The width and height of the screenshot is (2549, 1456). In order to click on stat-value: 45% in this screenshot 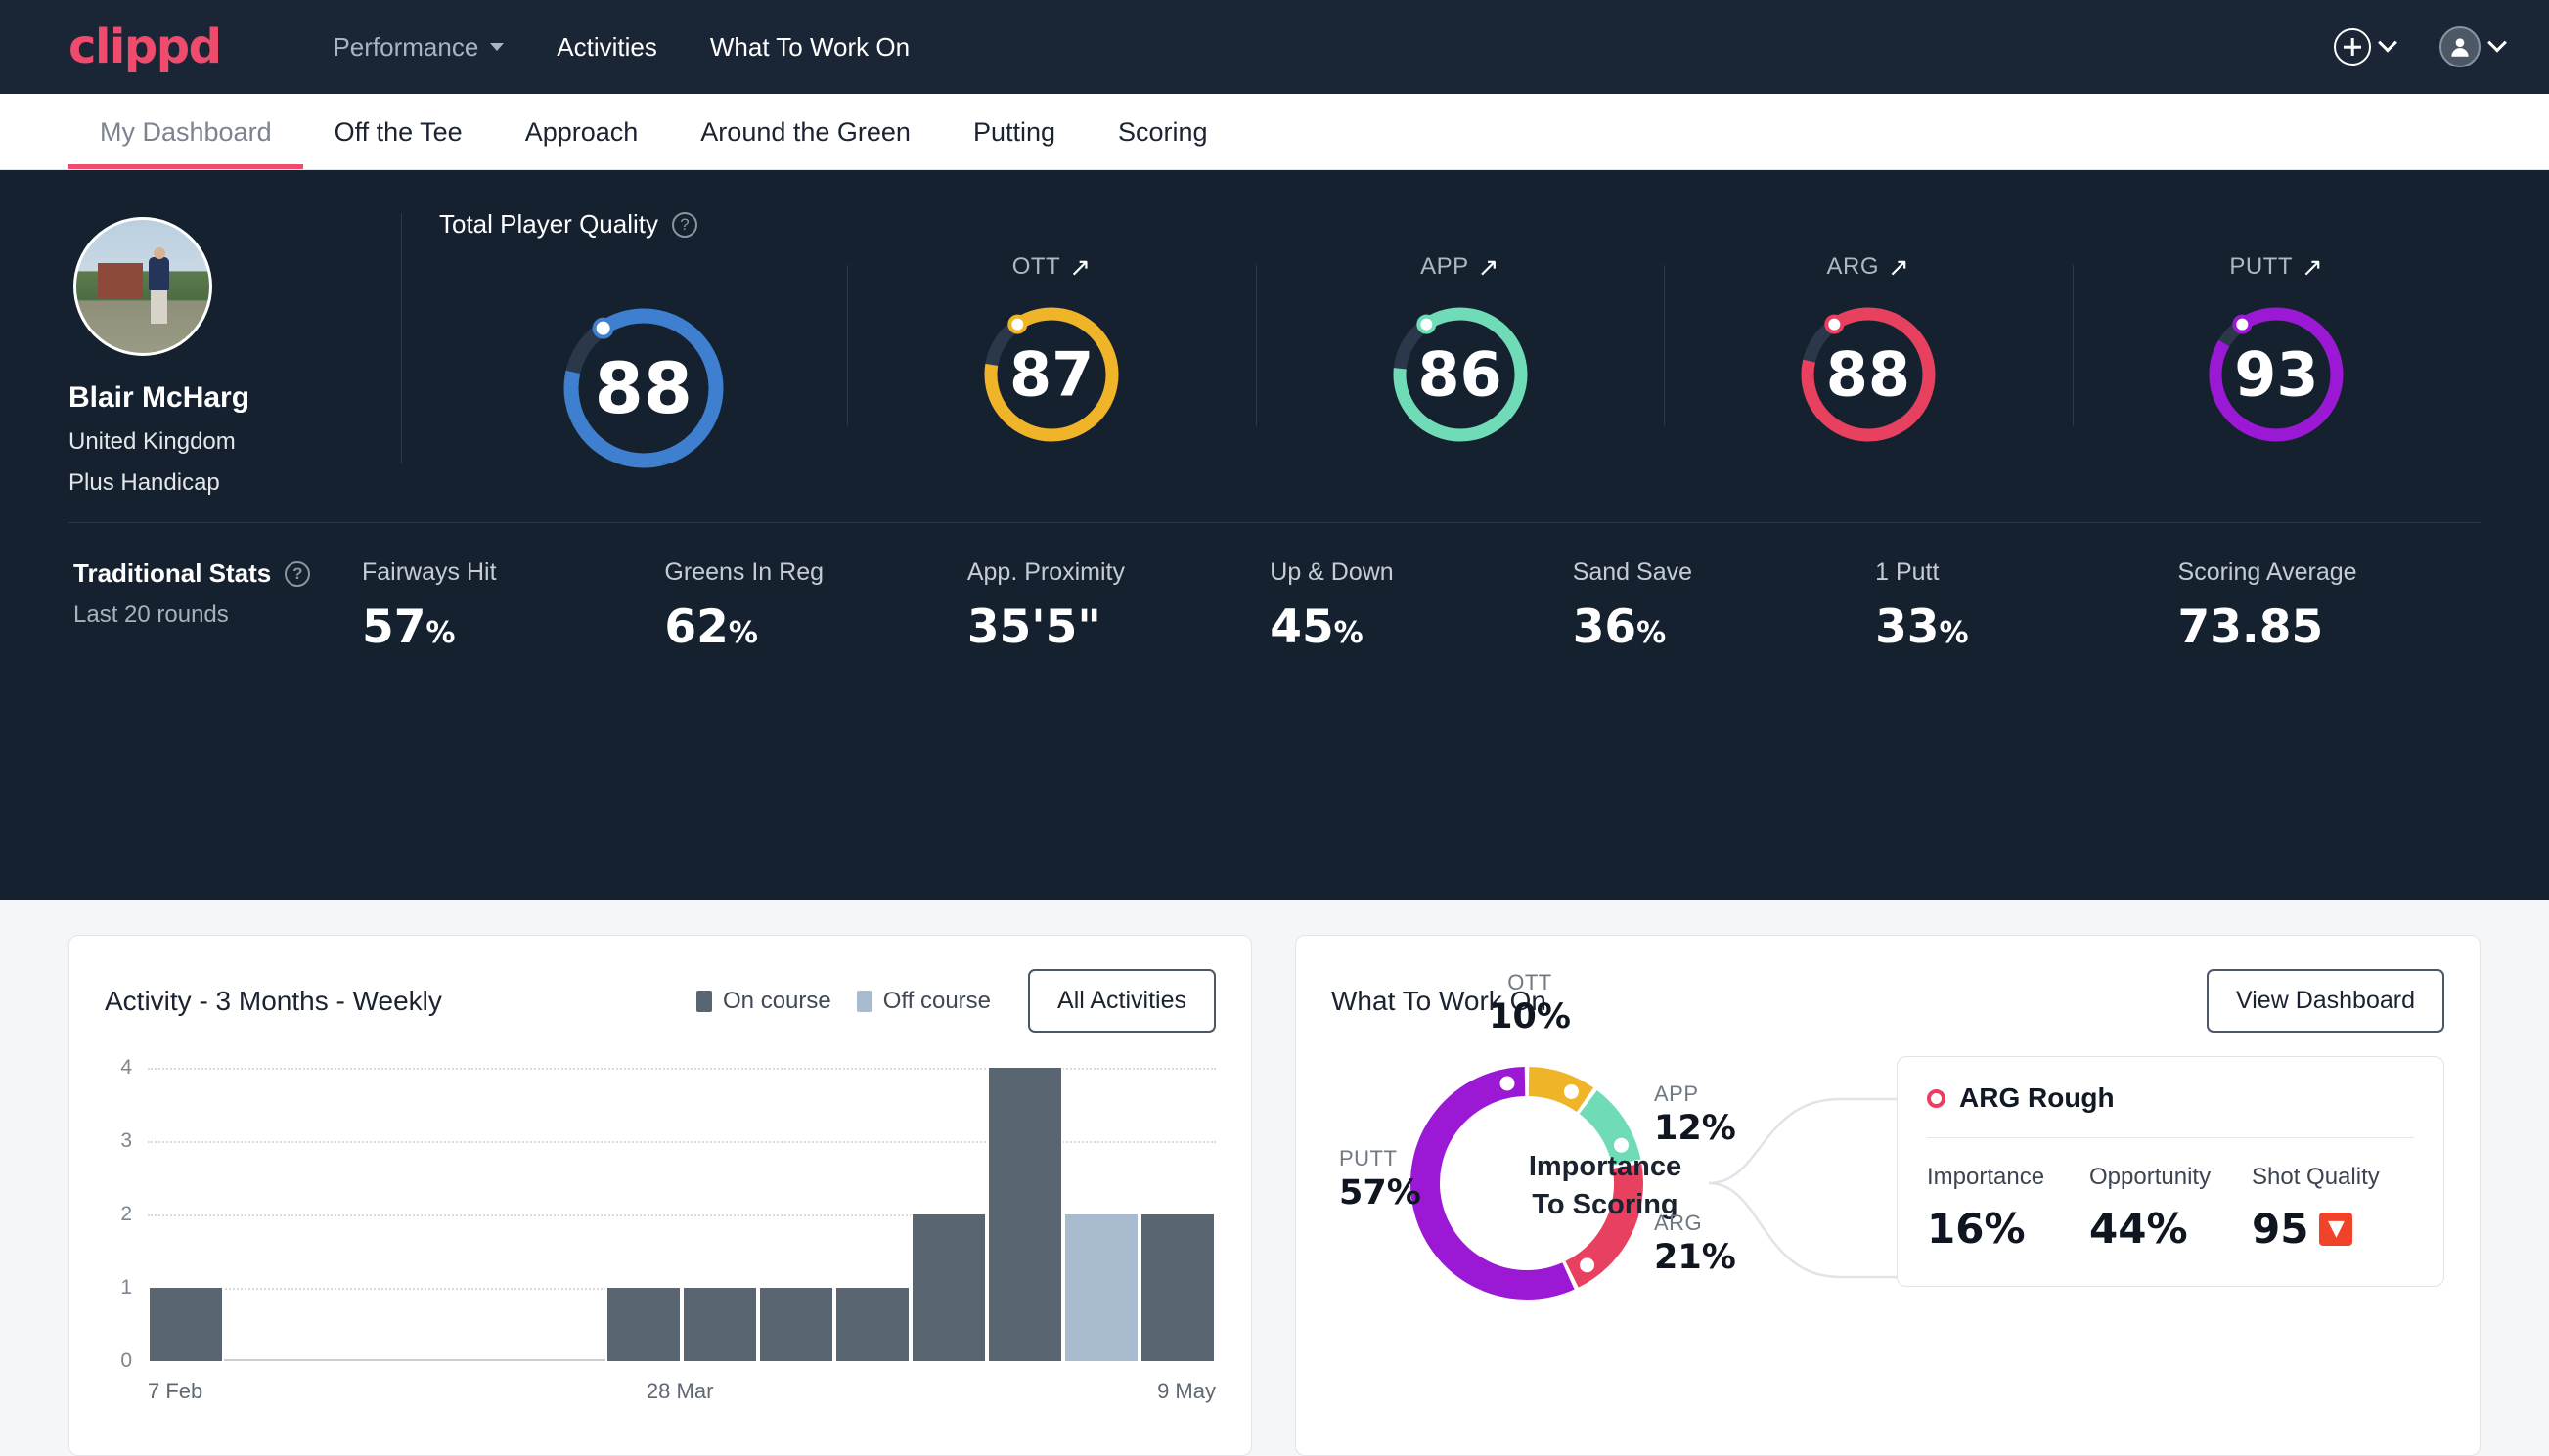, I will do `click(1317, 627)`.